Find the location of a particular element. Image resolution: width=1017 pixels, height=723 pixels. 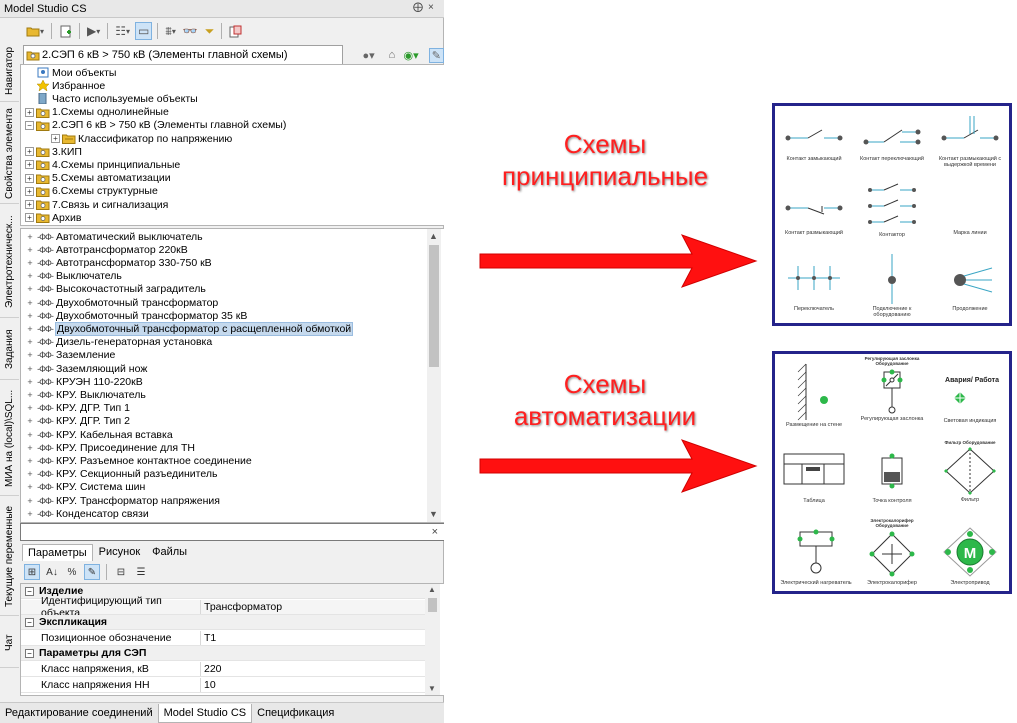

property-row: Позиционное обозначение T1 is located at coordinates (223, 638).